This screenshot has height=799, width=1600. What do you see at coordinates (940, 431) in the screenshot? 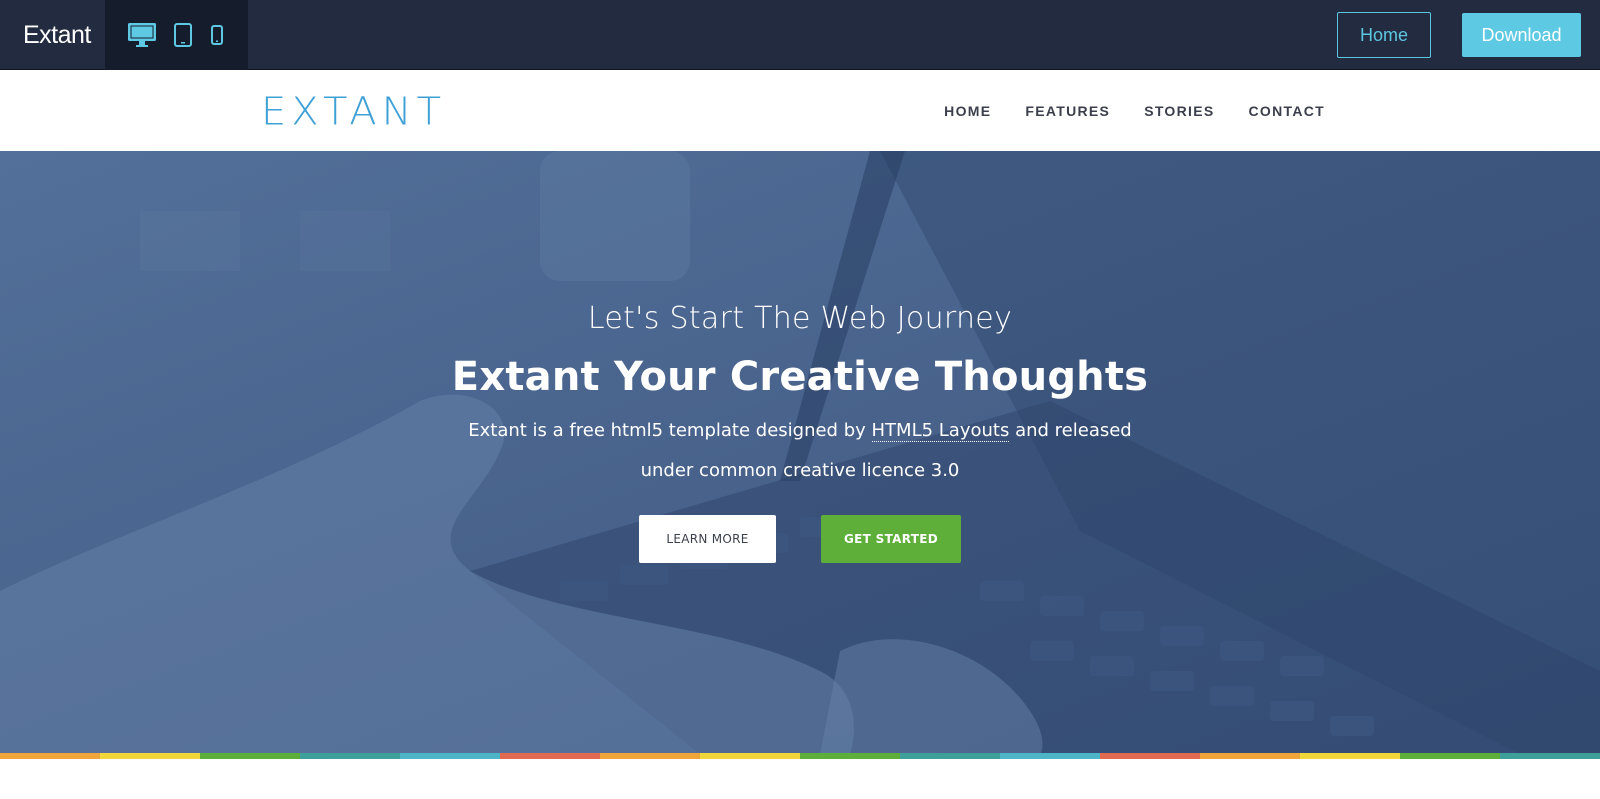
I see `html5-layouts-link: HTML5 Layouts` at bounding box center [940, 431].